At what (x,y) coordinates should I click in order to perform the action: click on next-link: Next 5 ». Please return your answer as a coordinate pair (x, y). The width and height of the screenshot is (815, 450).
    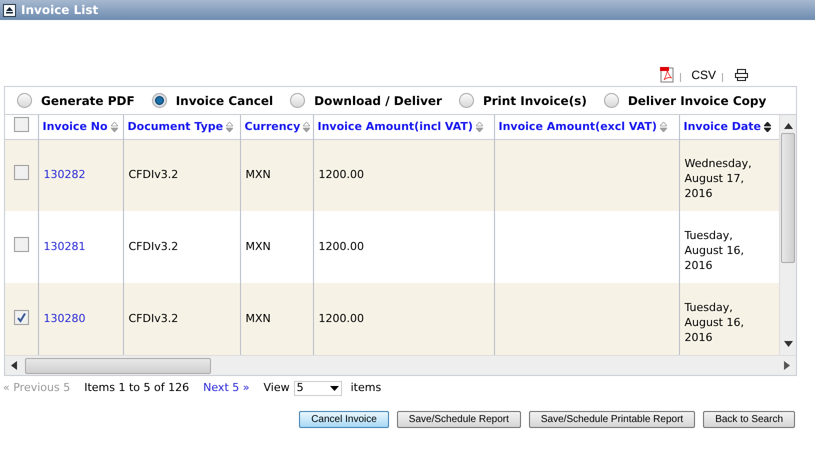
    Looking at the image, I should click on (226, 388).